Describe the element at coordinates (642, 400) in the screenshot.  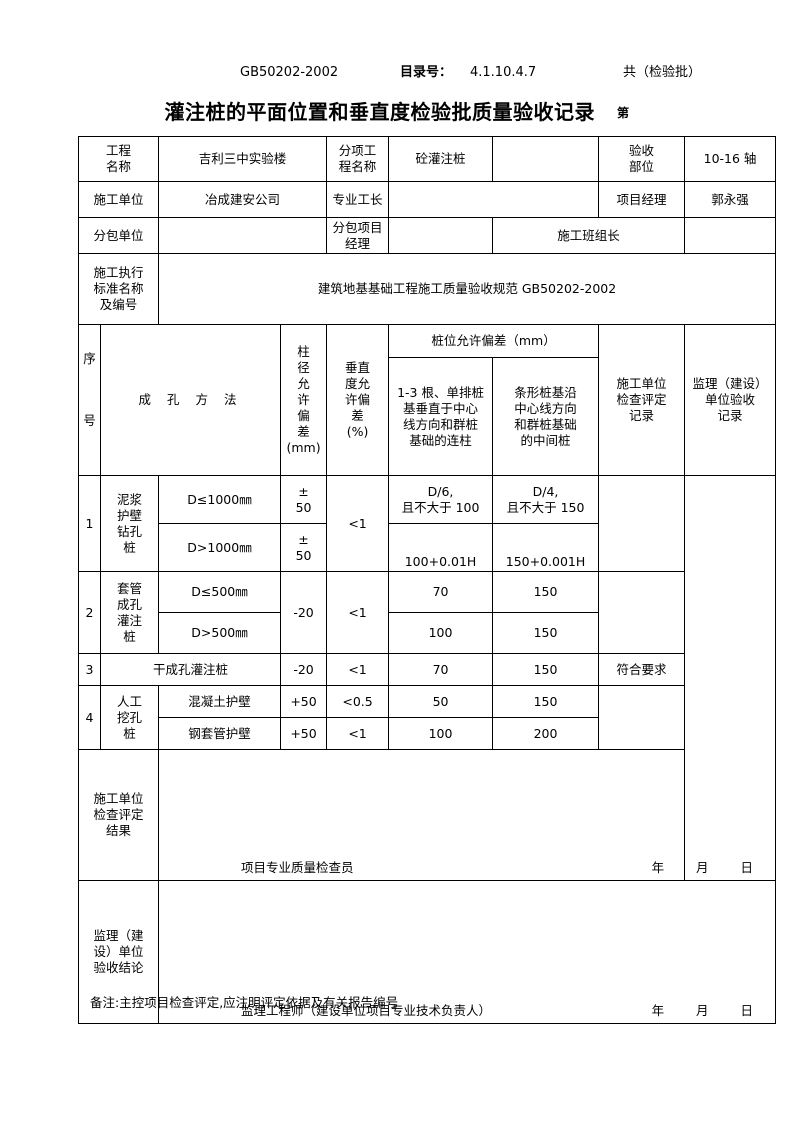
I see `column-header-constructor-record: 施工单位 检查评定 记录` at that location.